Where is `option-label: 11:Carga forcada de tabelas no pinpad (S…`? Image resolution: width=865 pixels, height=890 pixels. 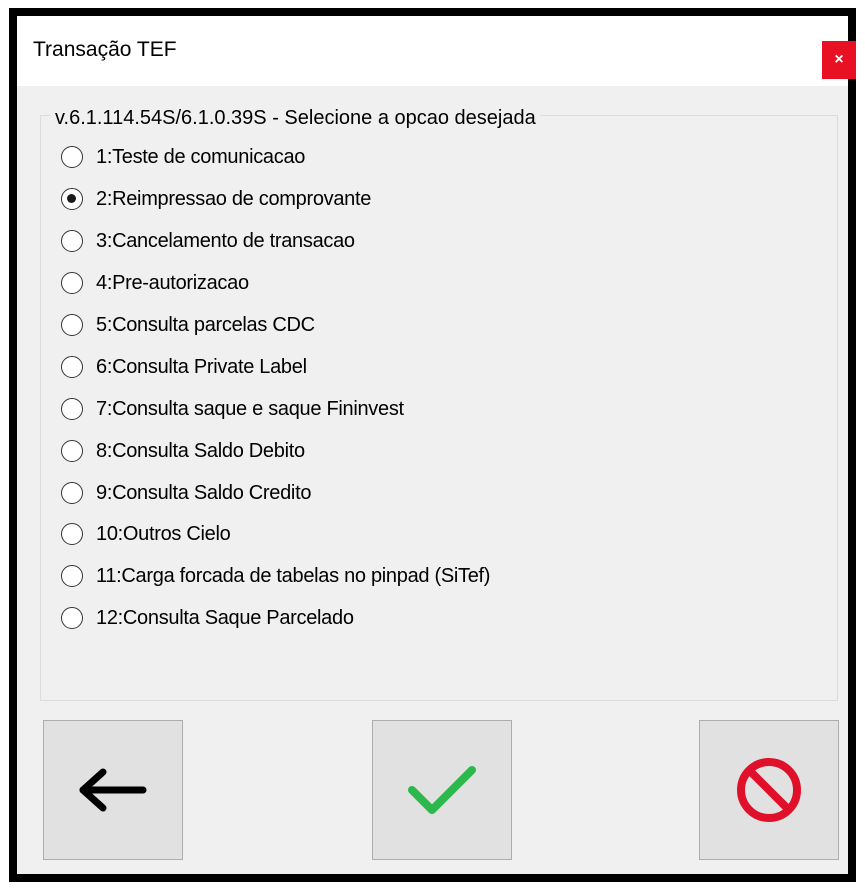 option-label: 11:Carga forcada de tabelas no pinpad (S… is located at coordinates (293, 575).